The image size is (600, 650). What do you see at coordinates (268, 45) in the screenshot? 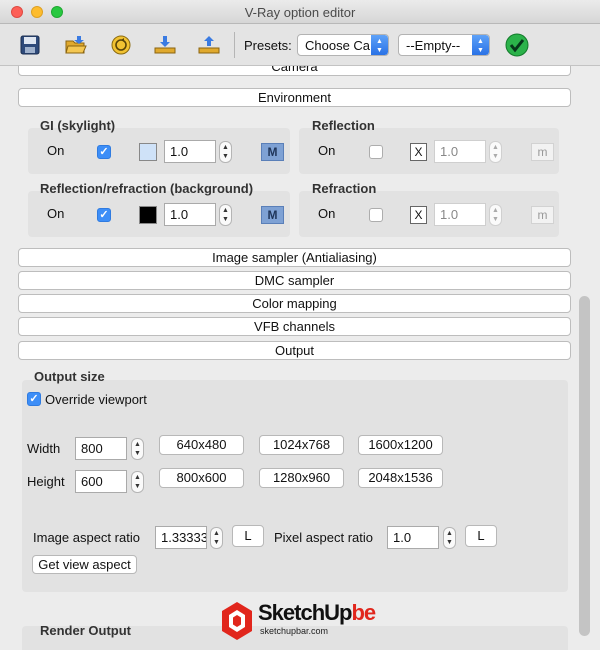
I see `presets-label: Presets:` at bounding box center [268, 45].